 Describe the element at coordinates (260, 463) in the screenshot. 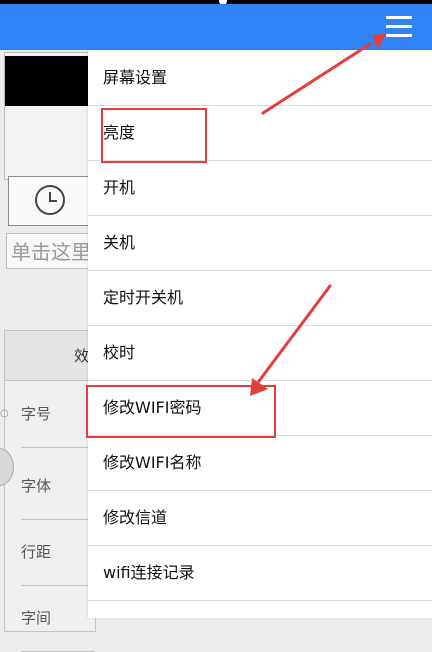

I see `menu-item-change-wifi-name: 修改WIFI名称` at that location.